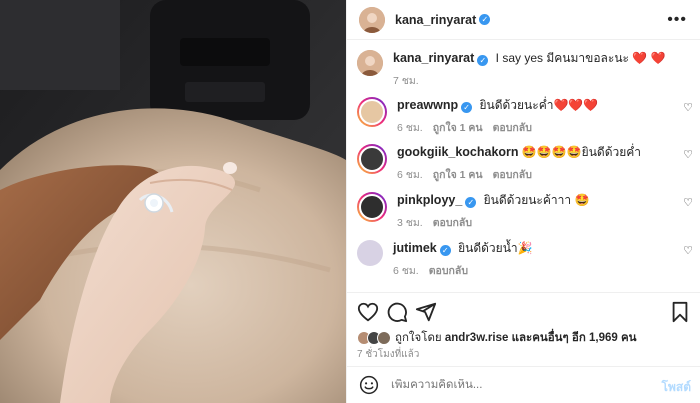 This screenshot has width=700, height=403. Describe the element at coordinates (562, 58) in the screenshot. I see `caption-text: I say yes มีคนมาขอละนะ` at that location.